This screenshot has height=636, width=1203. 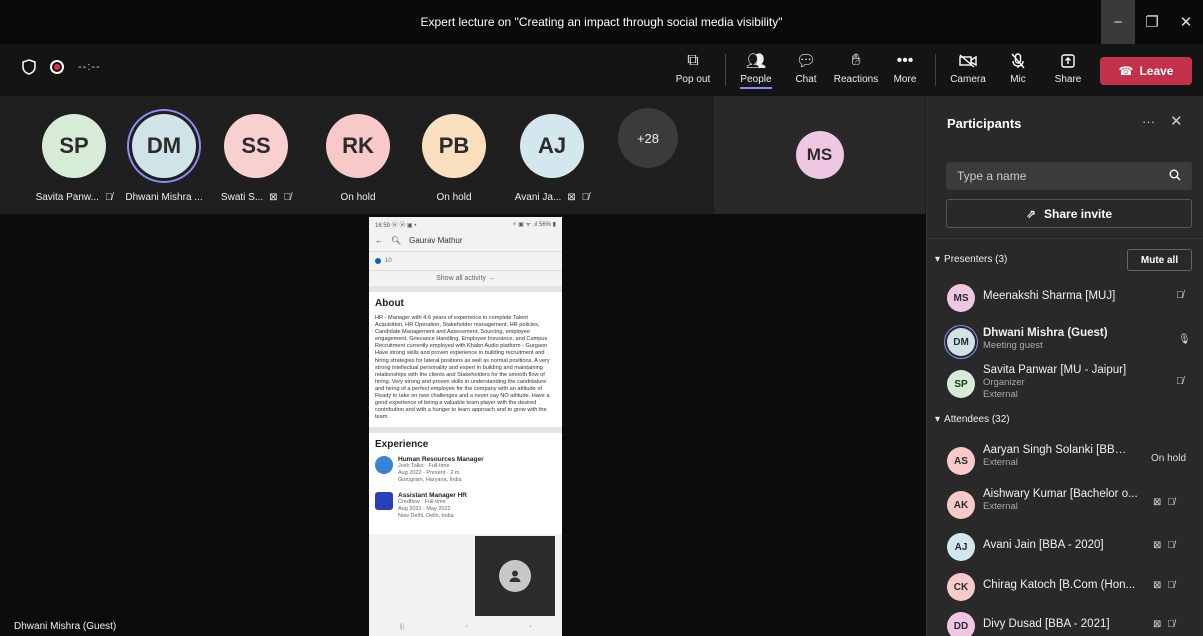 What do you see at coordinates (756, 69) in the screenshot?
I see `people-button: 👥︎ People` at bounding box center [756, 69].